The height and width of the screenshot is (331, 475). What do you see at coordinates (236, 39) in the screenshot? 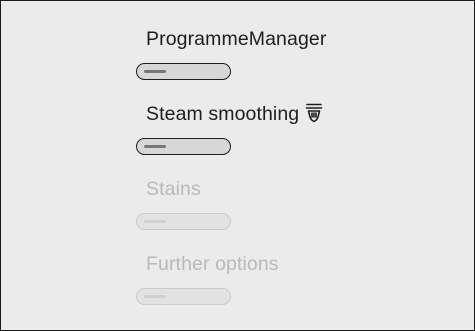
I see `menu-item-label: ProgrammeManager` at bounding box center [236, 39].